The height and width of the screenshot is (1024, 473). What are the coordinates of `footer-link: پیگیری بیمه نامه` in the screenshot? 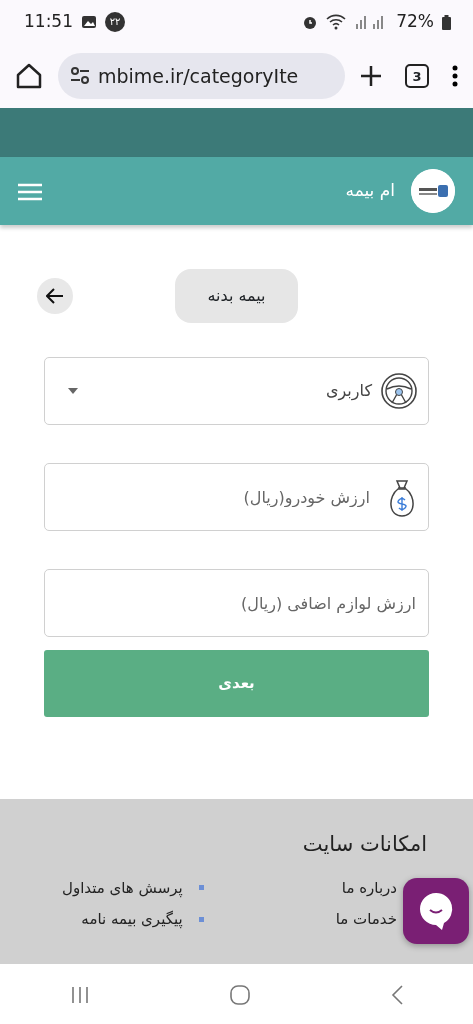 It's located at (132, 919).